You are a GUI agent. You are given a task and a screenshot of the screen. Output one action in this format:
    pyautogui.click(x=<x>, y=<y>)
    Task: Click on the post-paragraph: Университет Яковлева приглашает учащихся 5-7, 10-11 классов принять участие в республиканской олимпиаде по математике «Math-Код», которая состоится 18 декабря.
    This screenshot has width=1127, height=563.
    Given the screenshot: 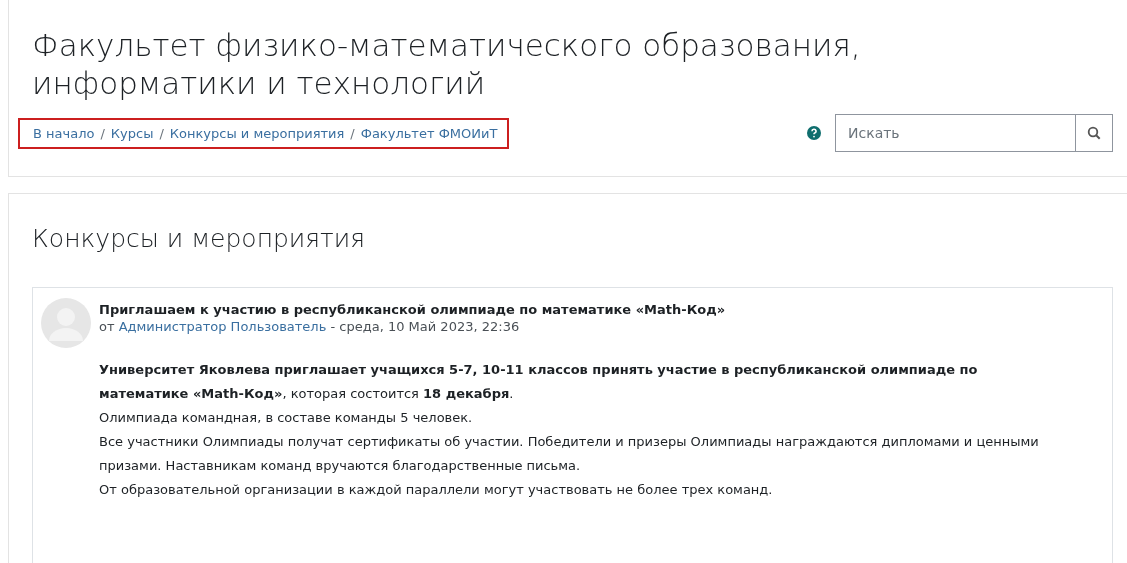 What is the action you would take?
    pyautogui.click(x=539, y=382)
    